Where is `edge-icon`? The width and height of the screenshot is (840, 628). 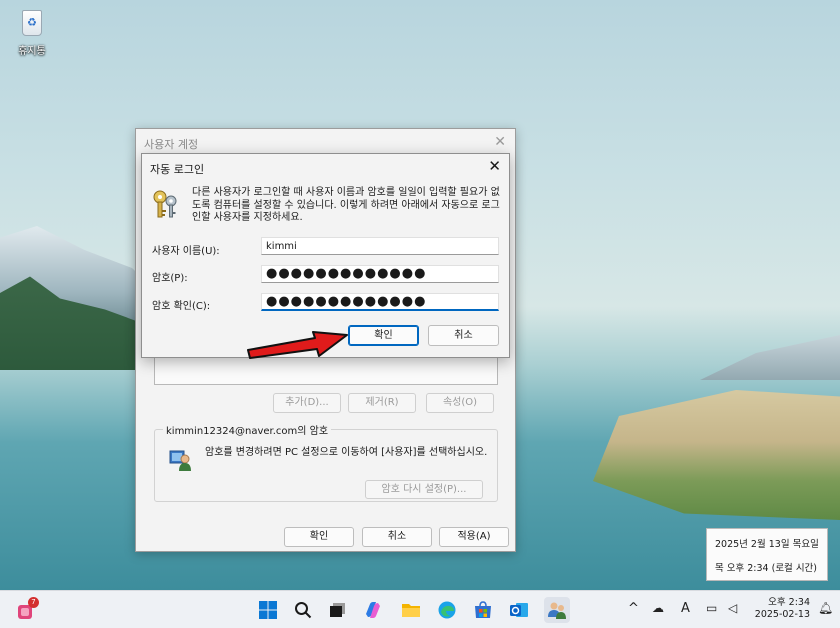
edge-icon is located at coordinates (447, 610).